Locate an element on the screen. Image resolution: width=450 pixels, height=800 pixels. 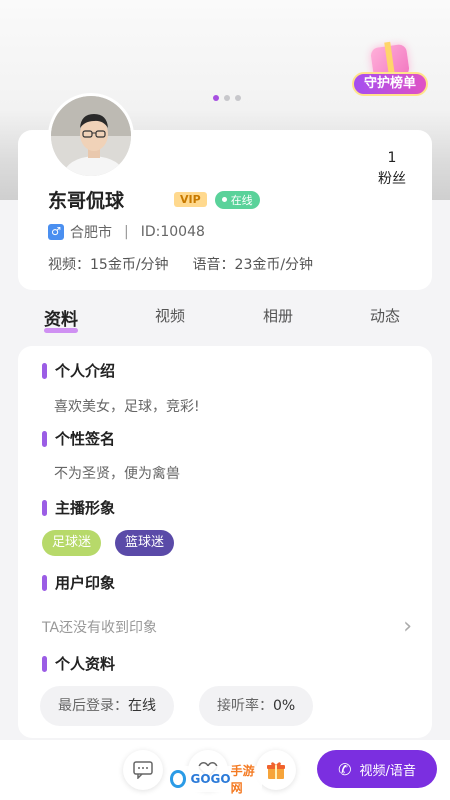
watermark-logo: GO GO 手游网 is located at coordinates (216, 779).